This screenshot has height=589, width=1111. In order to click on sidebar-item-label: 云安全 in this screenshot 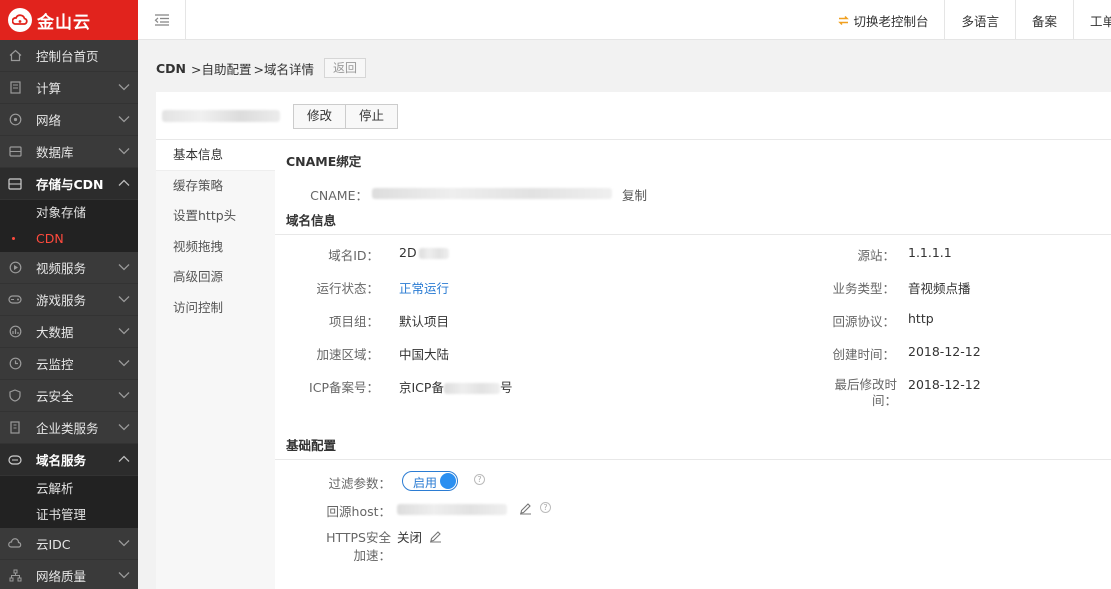, I will do `click(55, 396)`.